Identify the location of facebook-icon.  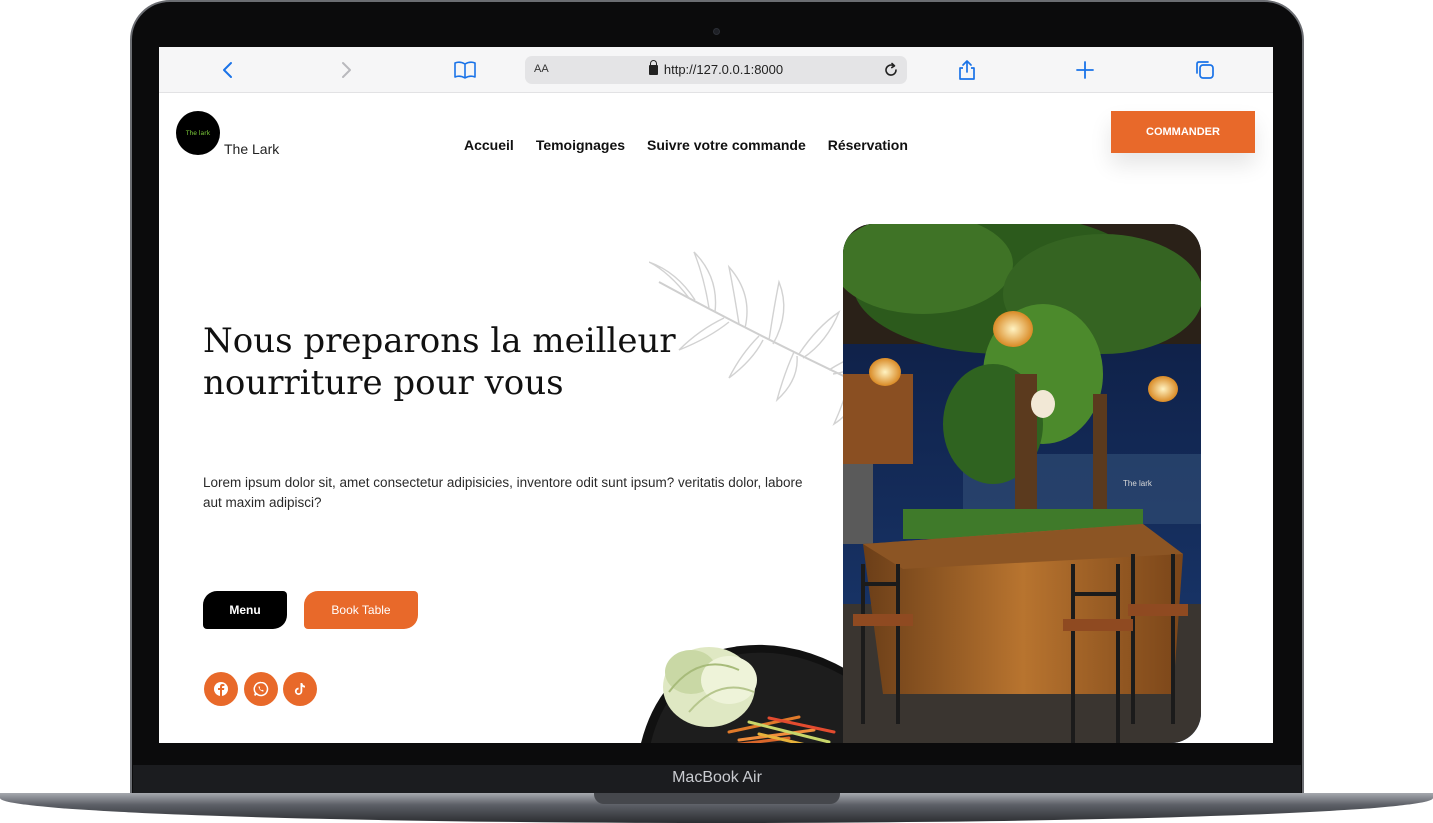
(221, 689).